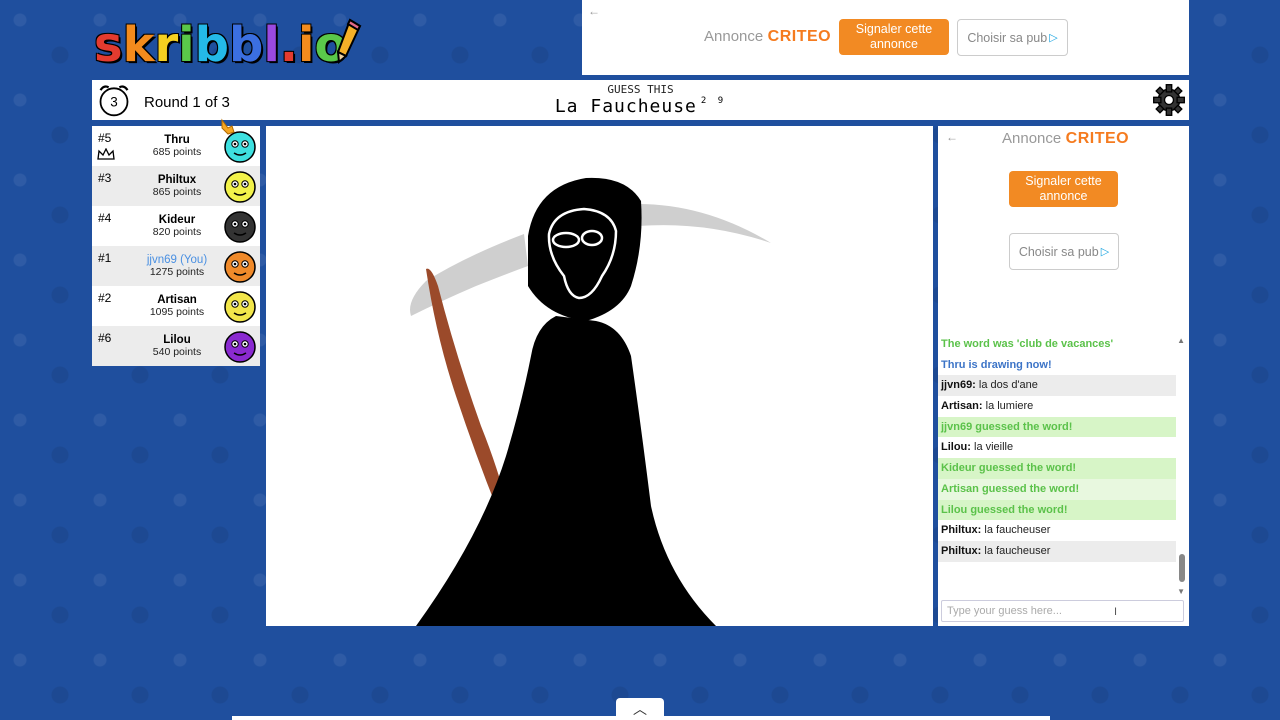 The width and height of the screenshot is (1280, 720). I want to click on text-cursor-icon: I, so click(1116, 612).